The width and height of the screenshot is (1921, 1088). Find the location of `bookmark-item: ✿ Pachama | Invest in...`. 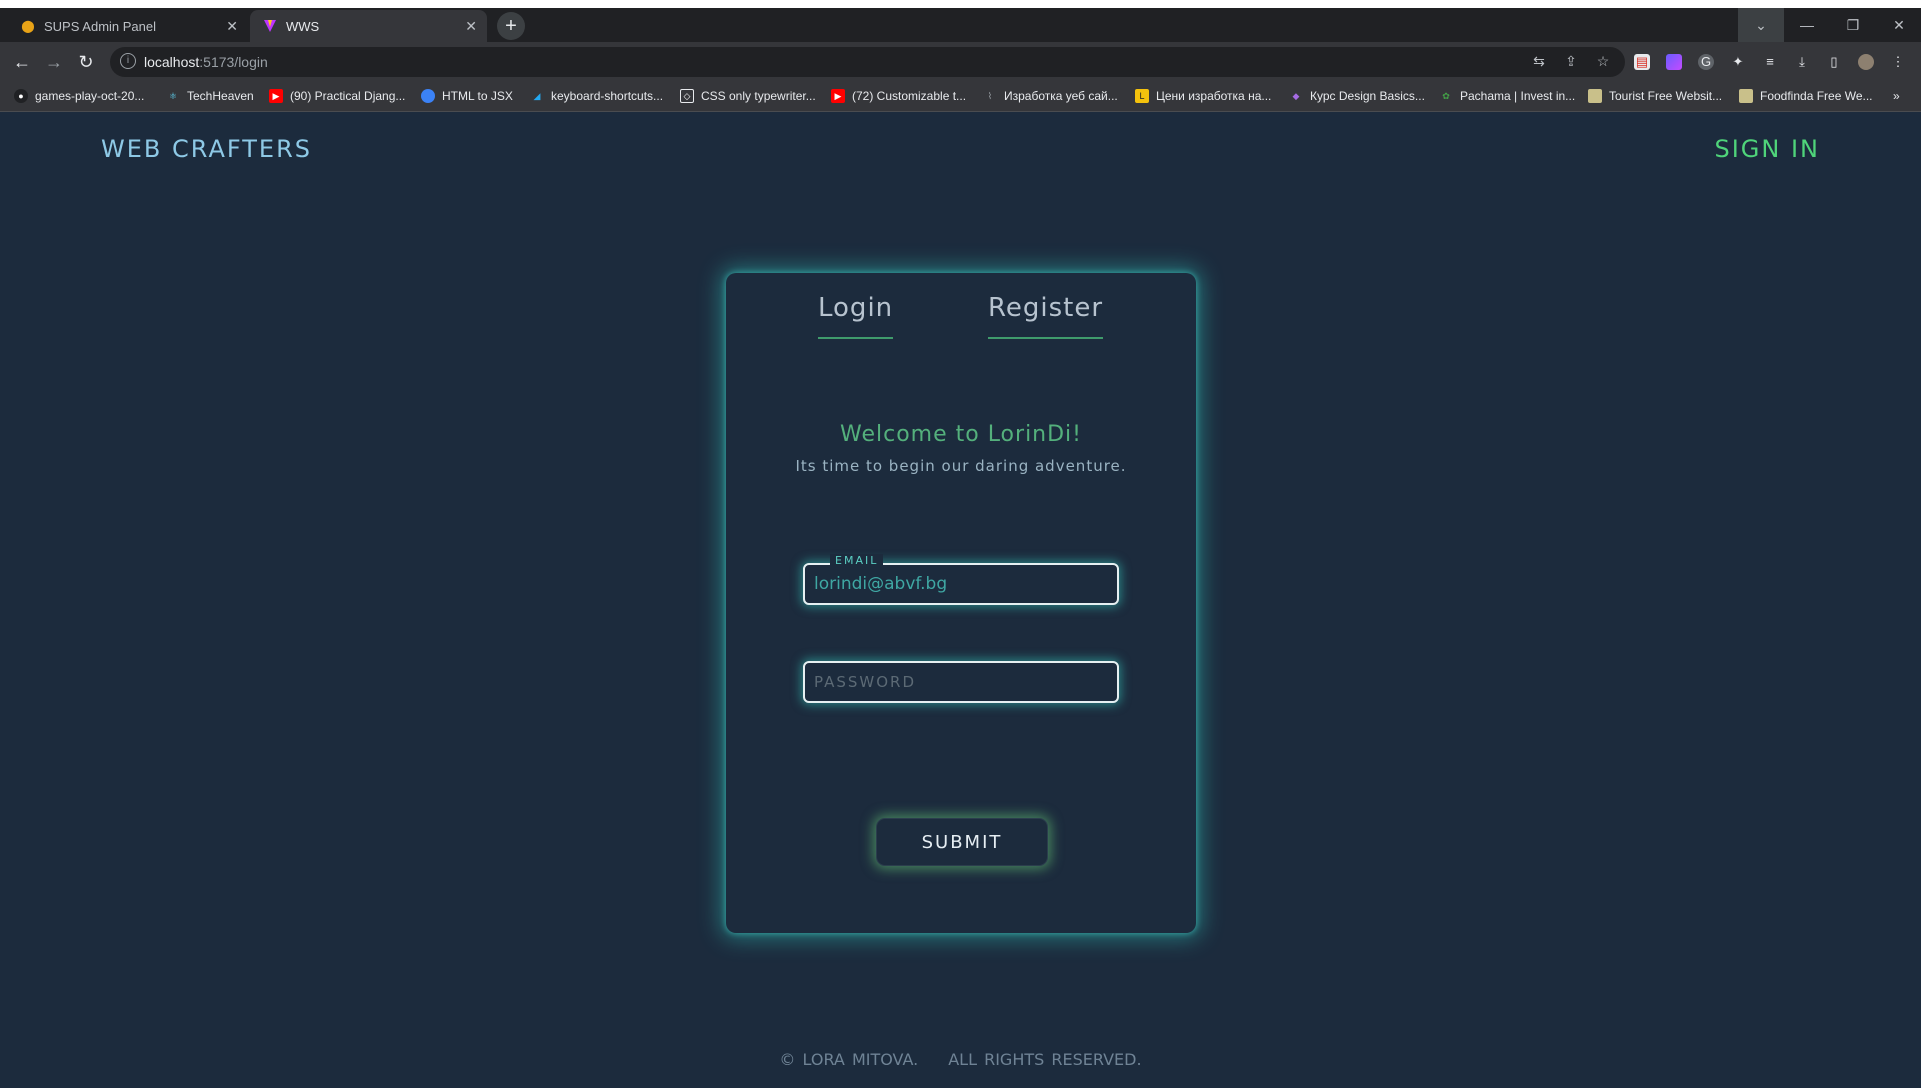

bookmark-item: ✿ Pachama | Invest in... is located at coordinates (1507, 96).